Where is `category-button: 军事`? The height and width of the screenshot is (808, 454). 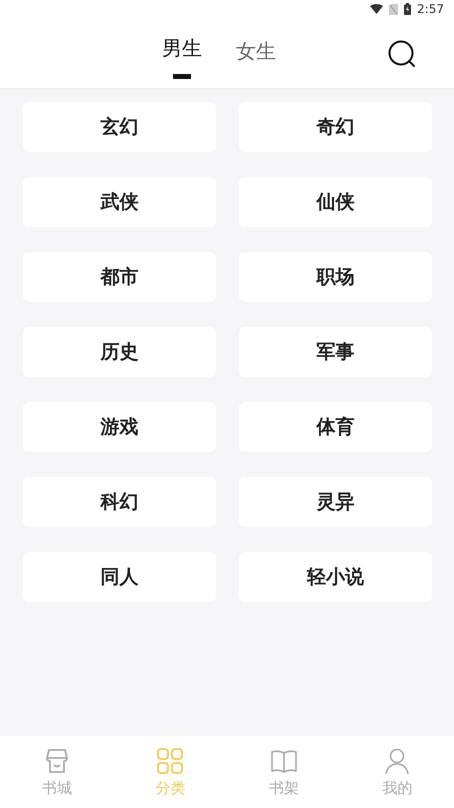 category-button: 军事 is located at coordinates (335, 352).